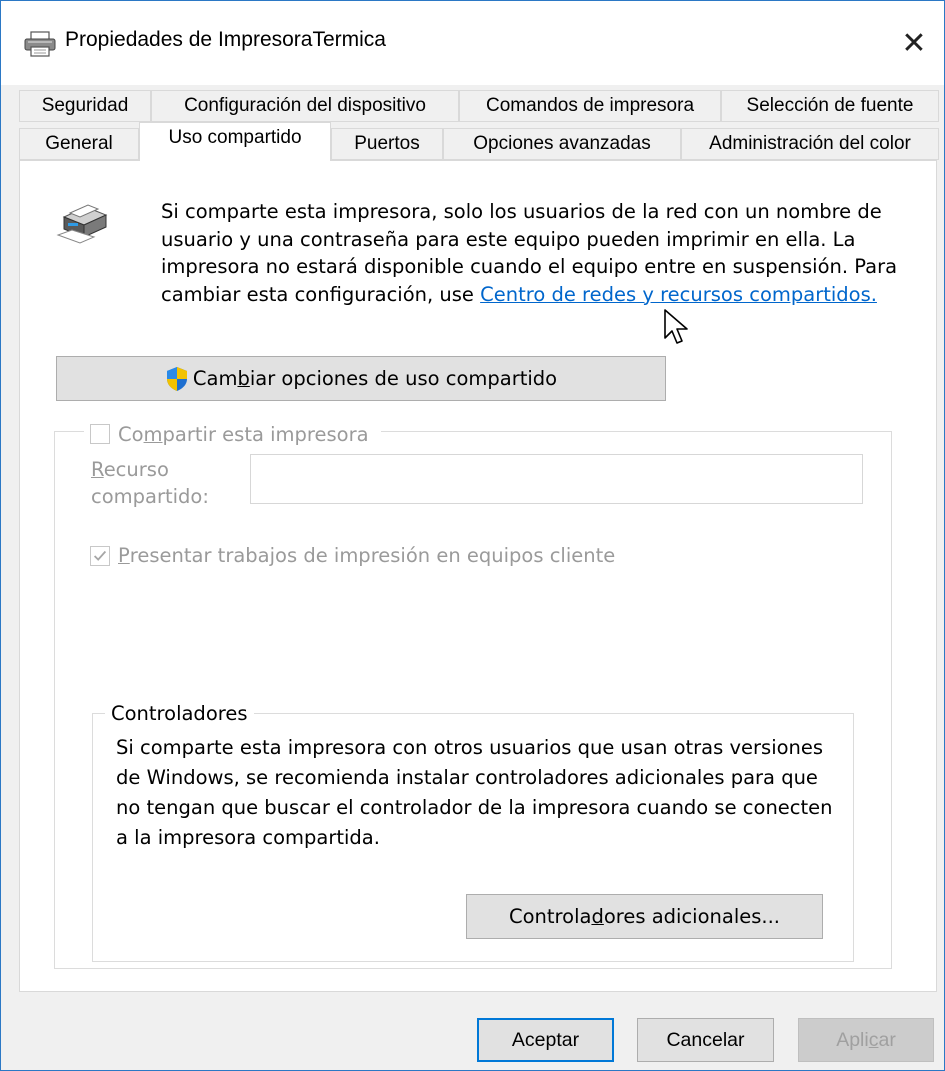 This screenshot has height=1071, width=945. Describe the element at coordinates (590, 106) in the screenshot. I see `tab-comandos-impresora: Comandos de impresora` at that location.